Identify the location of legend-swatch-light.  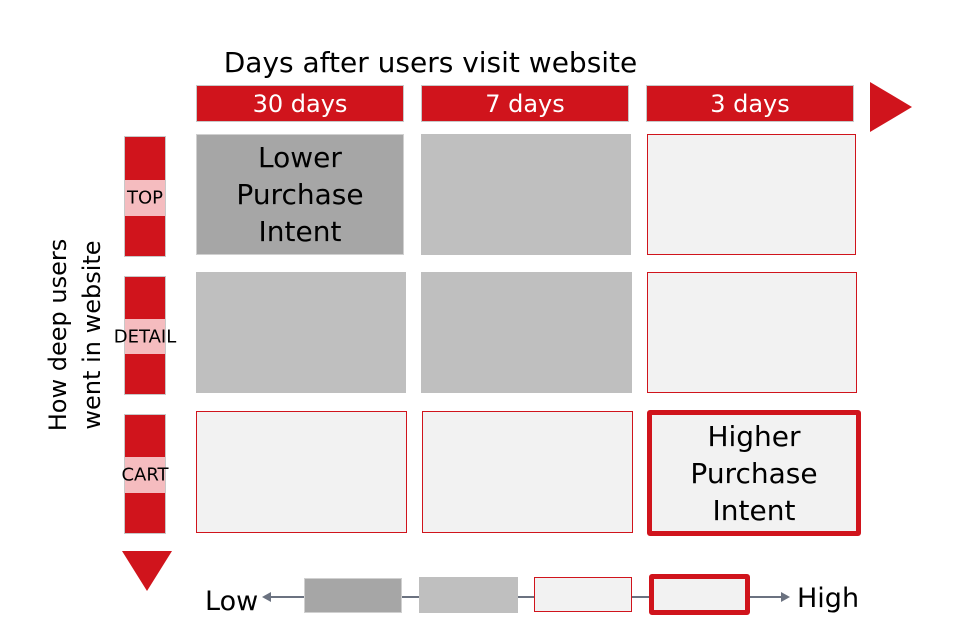
(583, 594).